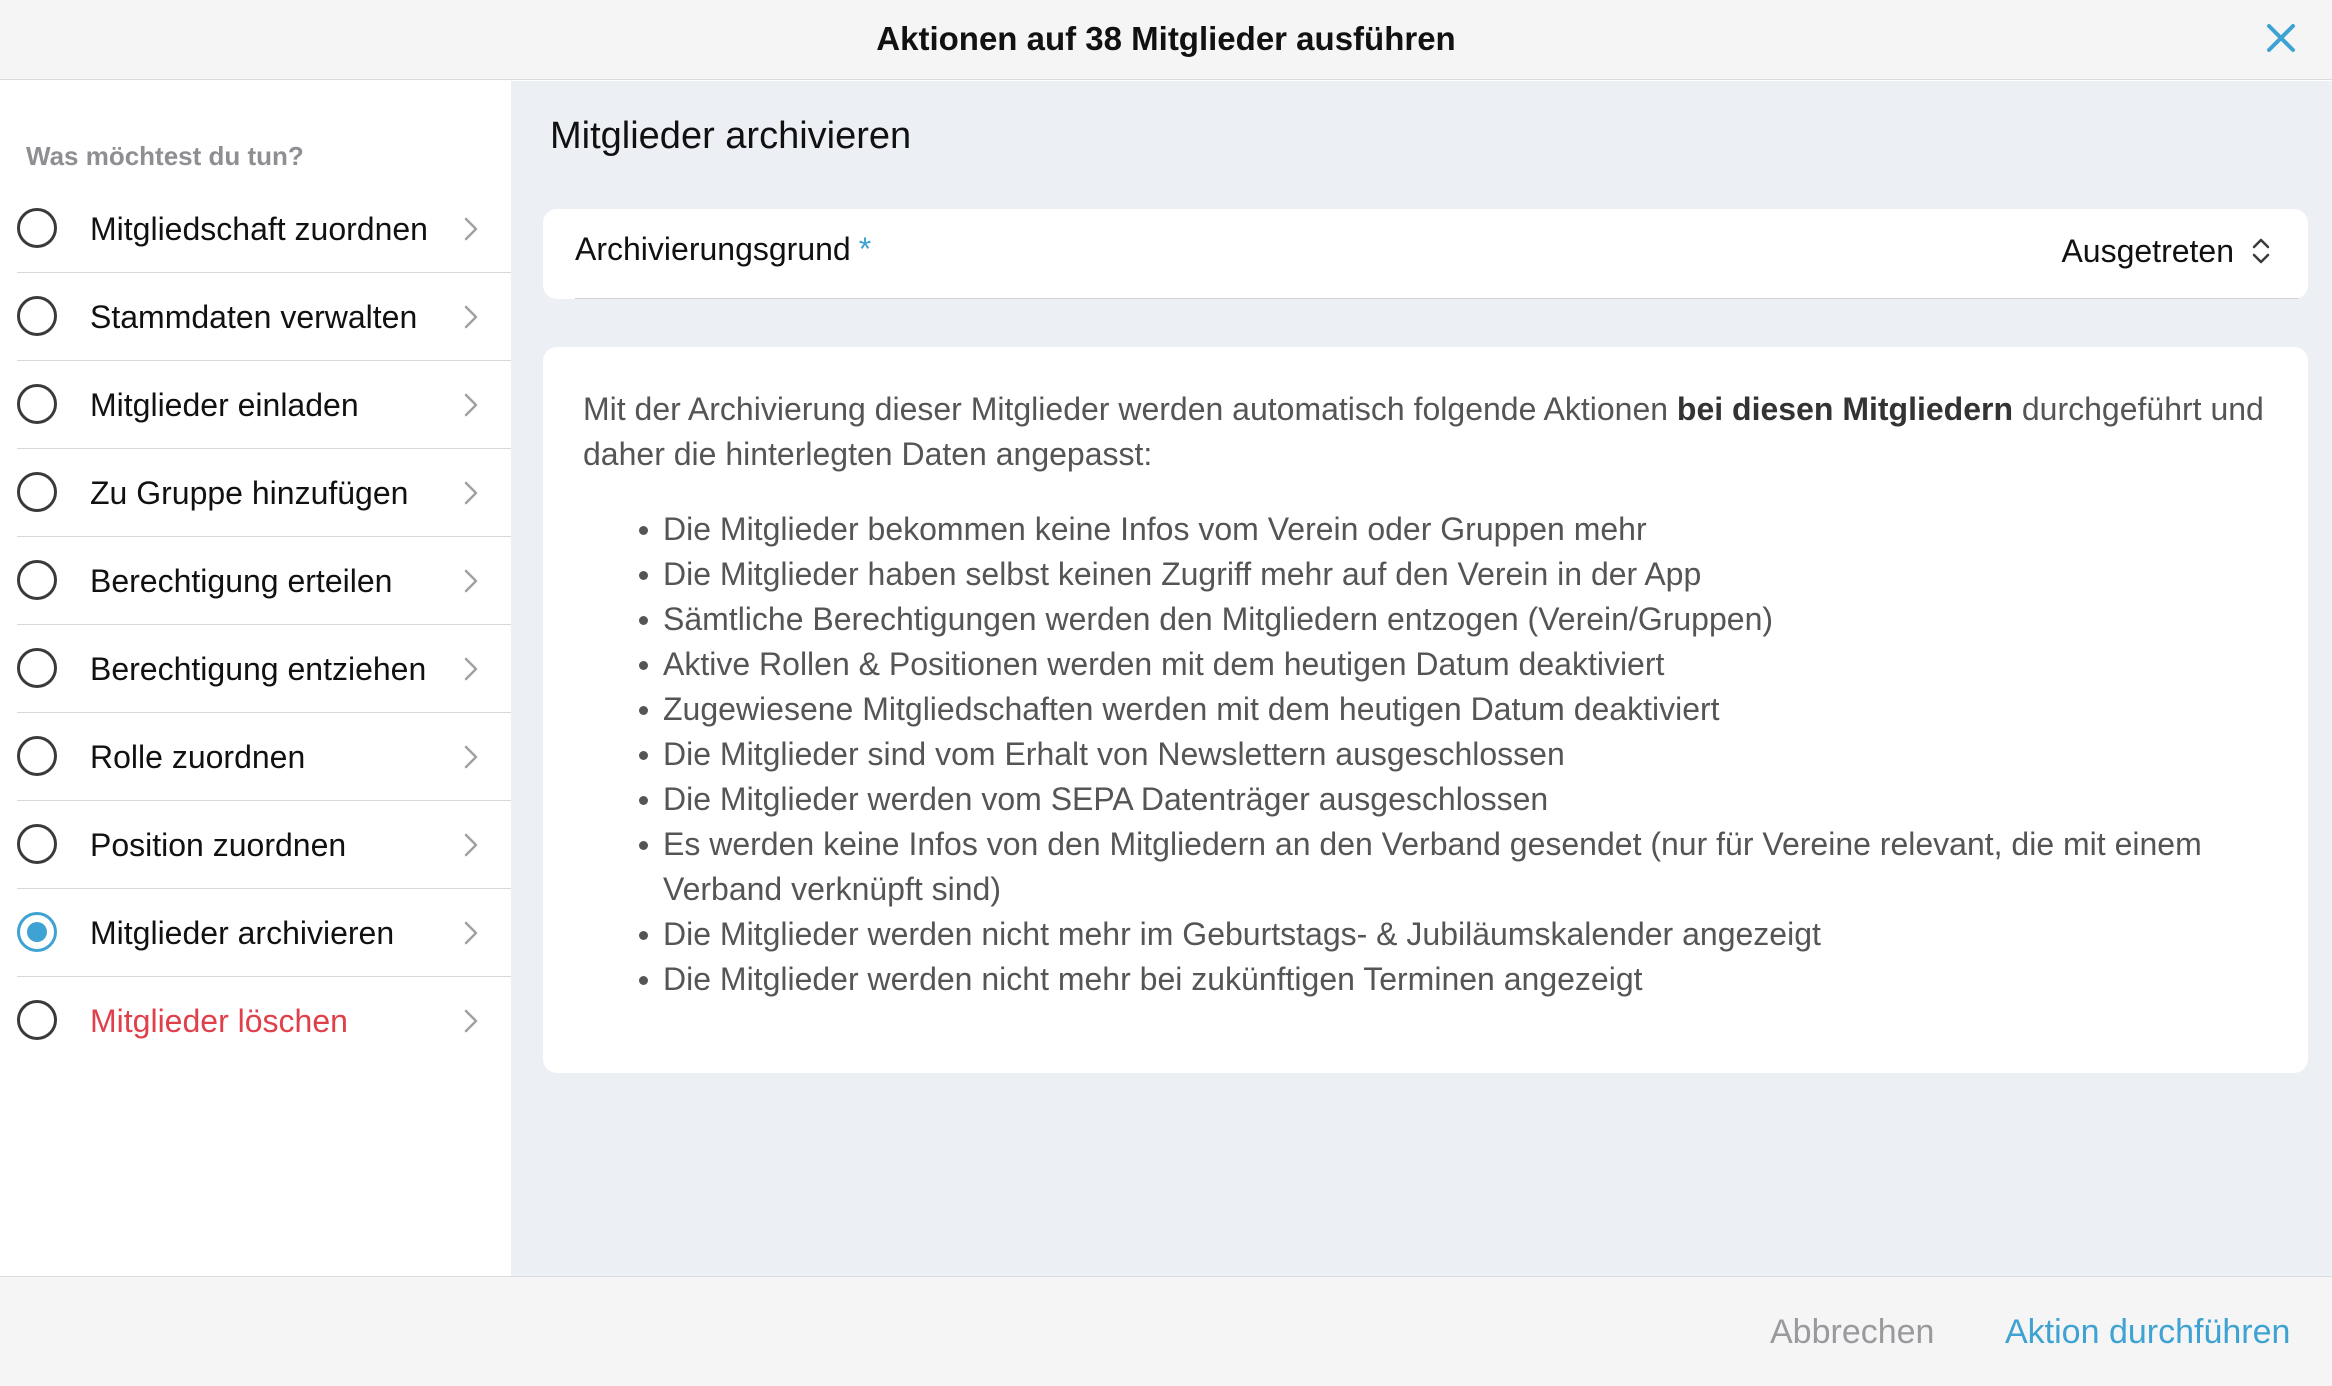  What do you see at coordinates (865, 249) in the screenshot?
I see `required-mark: *` at bounding box center [865, 249].